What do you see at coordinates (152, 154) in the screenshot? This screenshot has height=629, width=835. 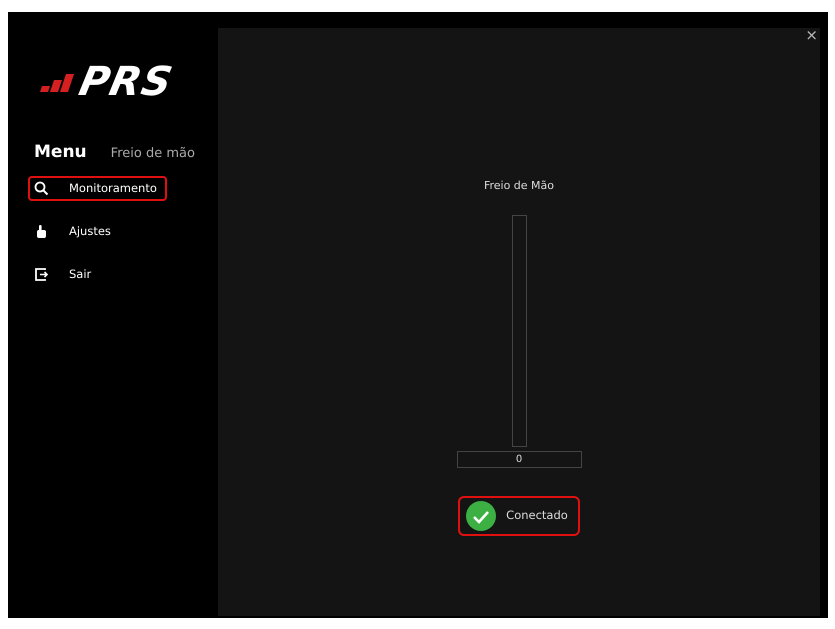 I see `page-subtitle: Freio de mão` at bounding box center [152, 154].